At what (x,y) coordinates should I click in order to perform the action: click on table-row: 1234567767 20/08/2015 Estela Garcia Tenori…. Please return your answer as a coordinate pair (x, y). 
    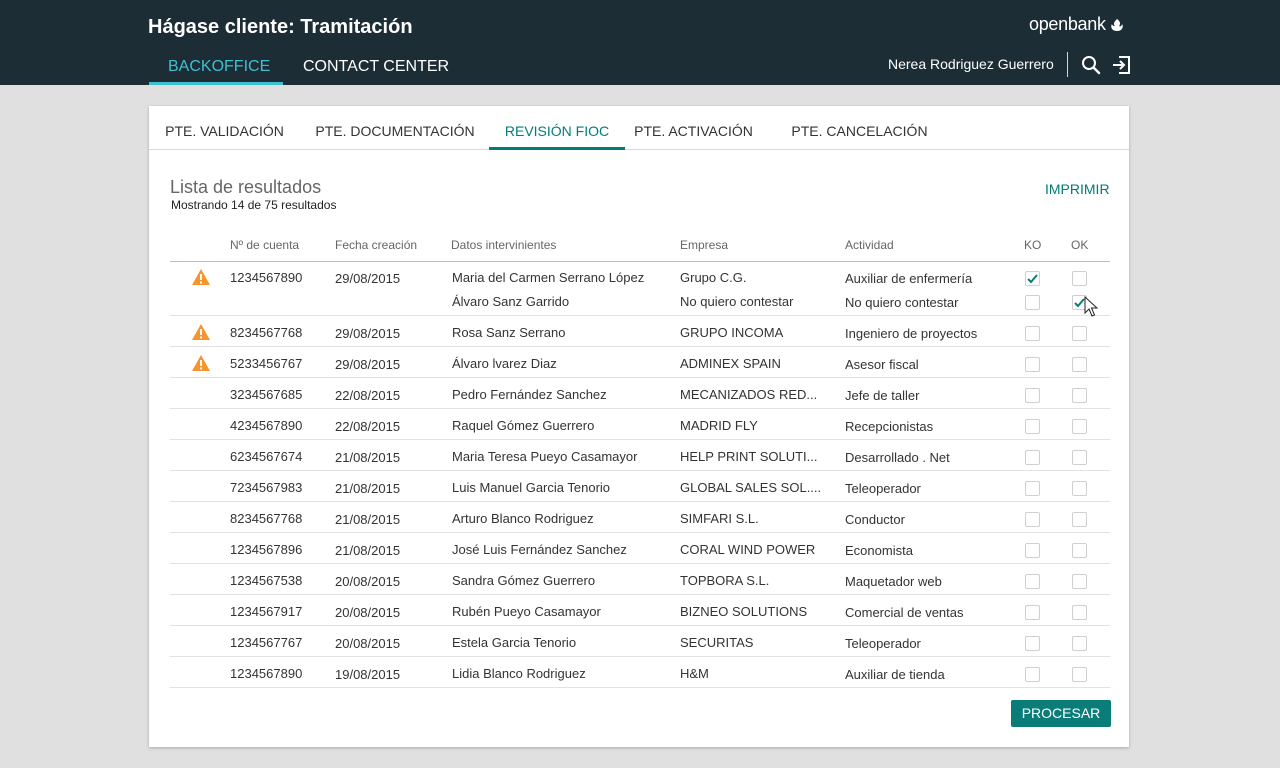
    Looking at the image, I should click on (640, 641).